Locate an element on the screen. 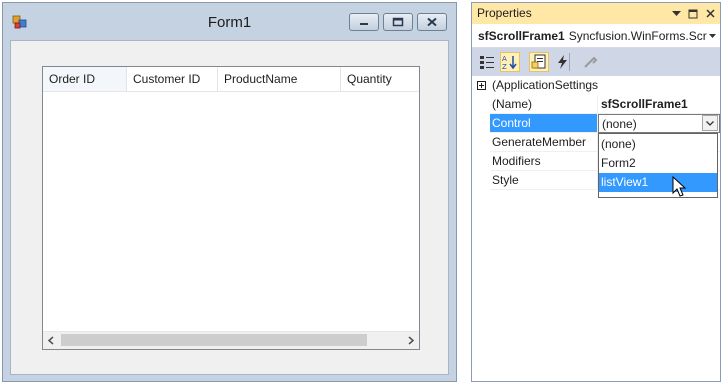 This screenshot has height=386, width=725. dropdown-option-none: (none) is located at coordinates (658, 144).